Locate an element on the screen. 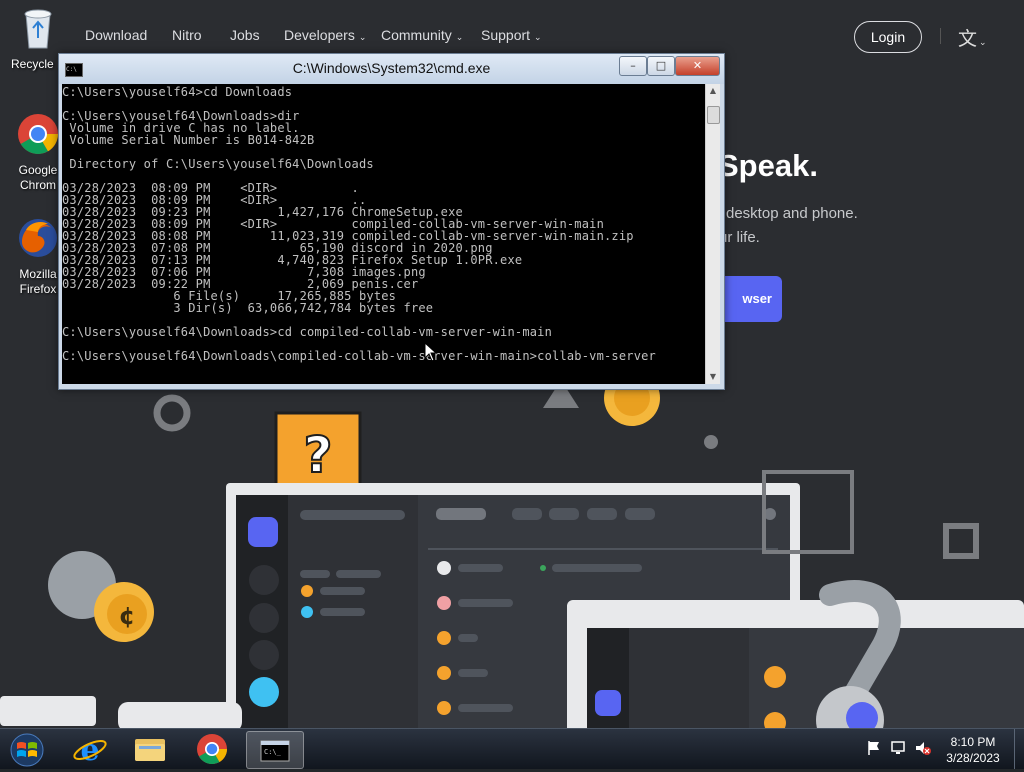 The height and width of the screenshot is (772, 1024). desktop-icon-label: Mozilla Firefox is located at coordinates (38, 281).